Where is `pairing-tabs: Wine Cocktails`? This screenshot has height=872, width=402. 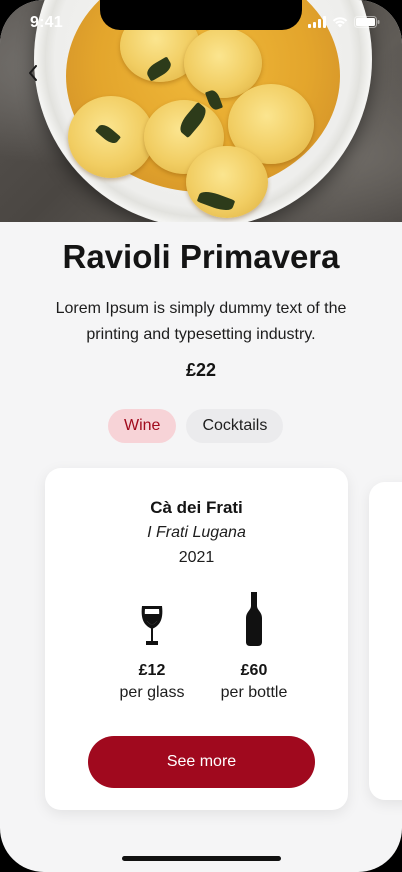
pairing-tabs: Wine Cocktails is located at coordinates (196, 426).